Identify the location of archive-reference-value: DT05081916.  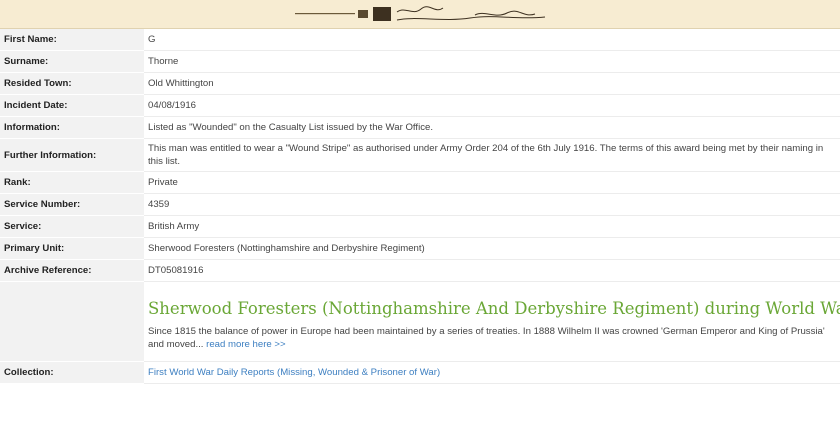
(492, 270).